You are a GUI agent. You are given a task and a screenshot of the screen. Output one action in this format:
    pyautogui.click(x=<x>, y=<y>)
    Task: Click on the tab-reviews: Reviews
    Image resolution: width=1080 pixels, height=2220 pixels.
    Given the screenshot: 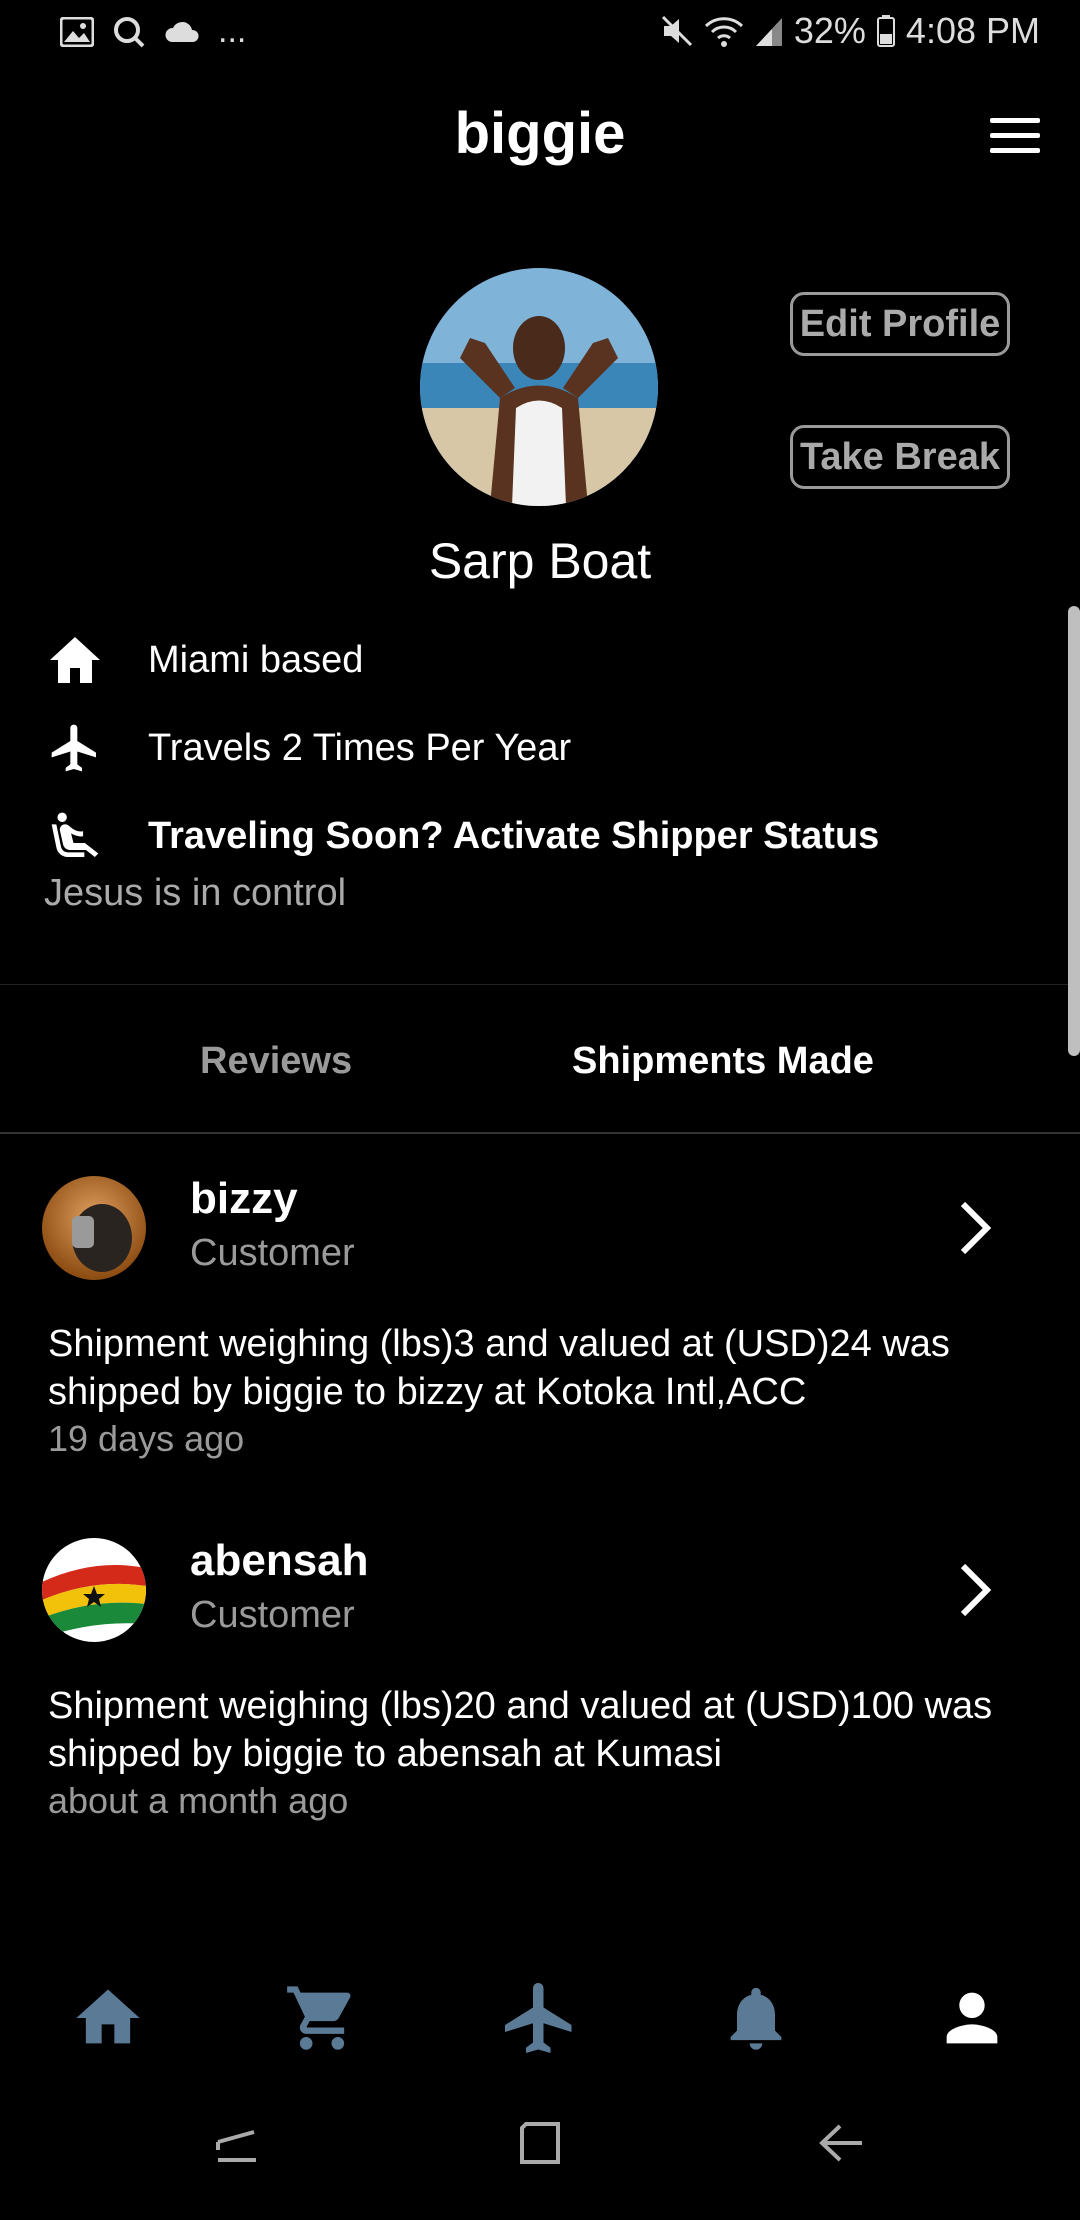 What is the action you would take?
    pyautogui.click(x=276, y=1061)
    